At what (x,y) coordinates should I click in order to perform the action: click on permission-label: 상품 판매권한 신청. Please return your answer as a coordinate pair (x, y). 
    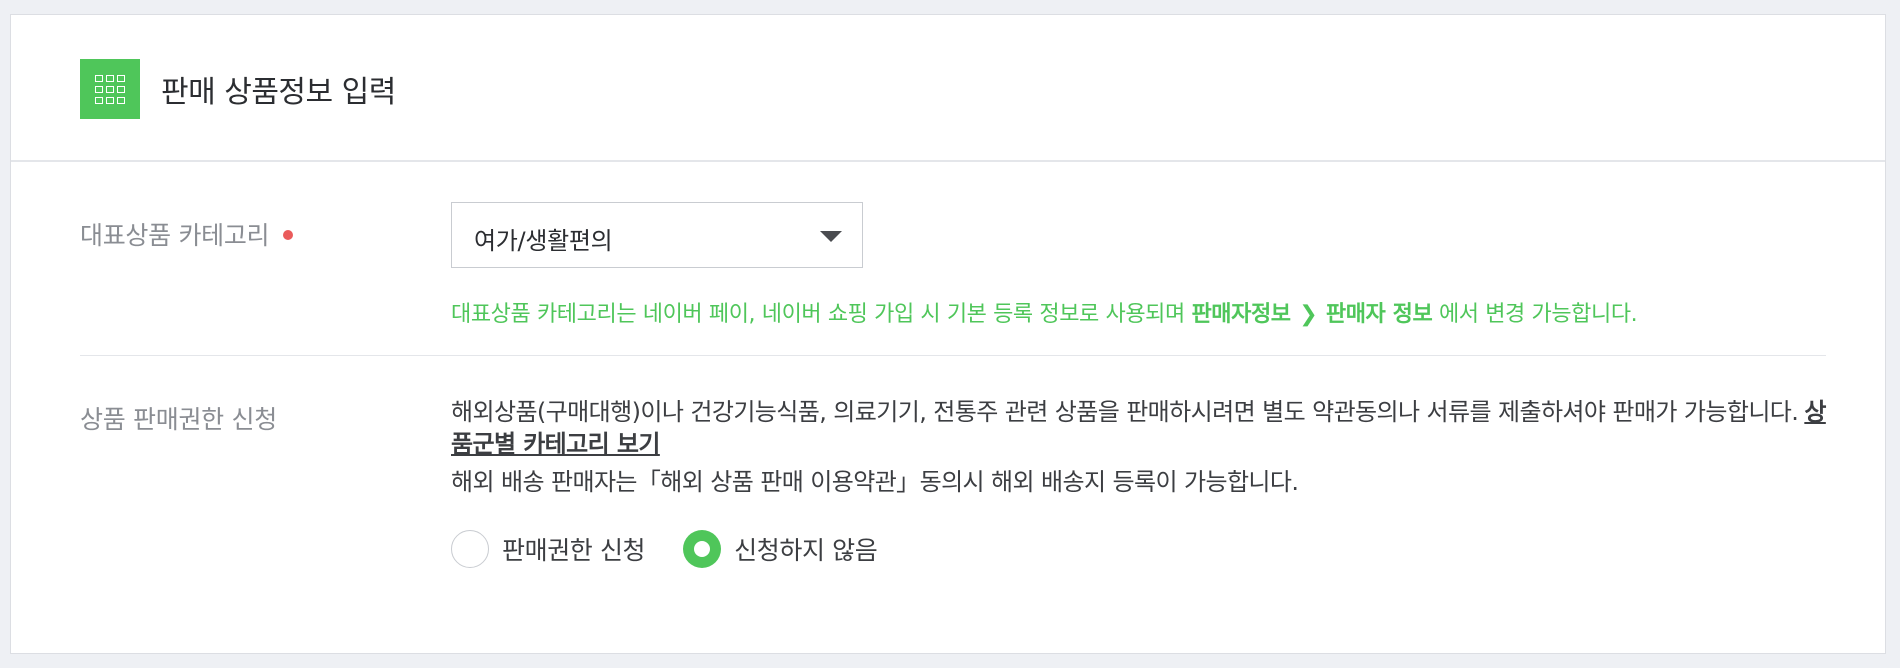
    Looking at the image, I should click on (178, 419).